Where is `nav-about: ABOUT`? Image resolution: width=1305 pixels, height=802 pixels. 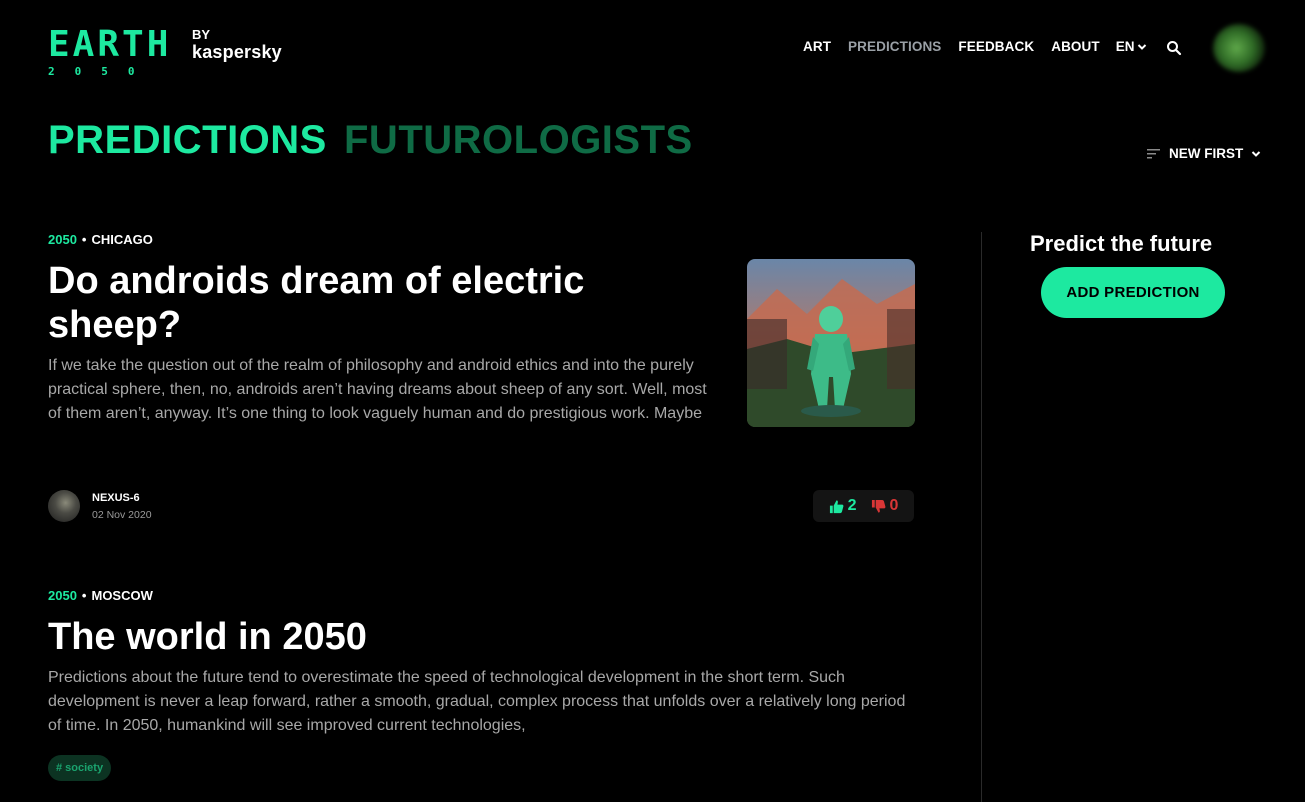 nav-about: ABOUT is located at coordinates (1075, 46).